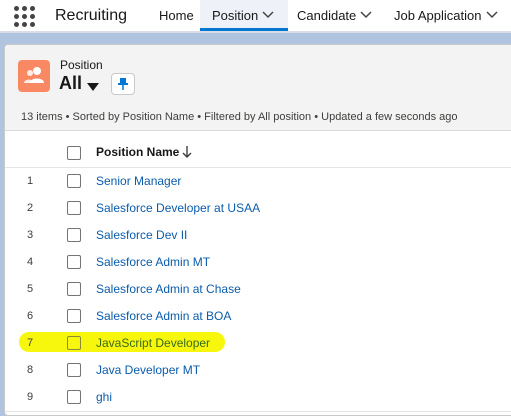  I want to click on nav-tab-candidate: Candidate, so click(335, 15).